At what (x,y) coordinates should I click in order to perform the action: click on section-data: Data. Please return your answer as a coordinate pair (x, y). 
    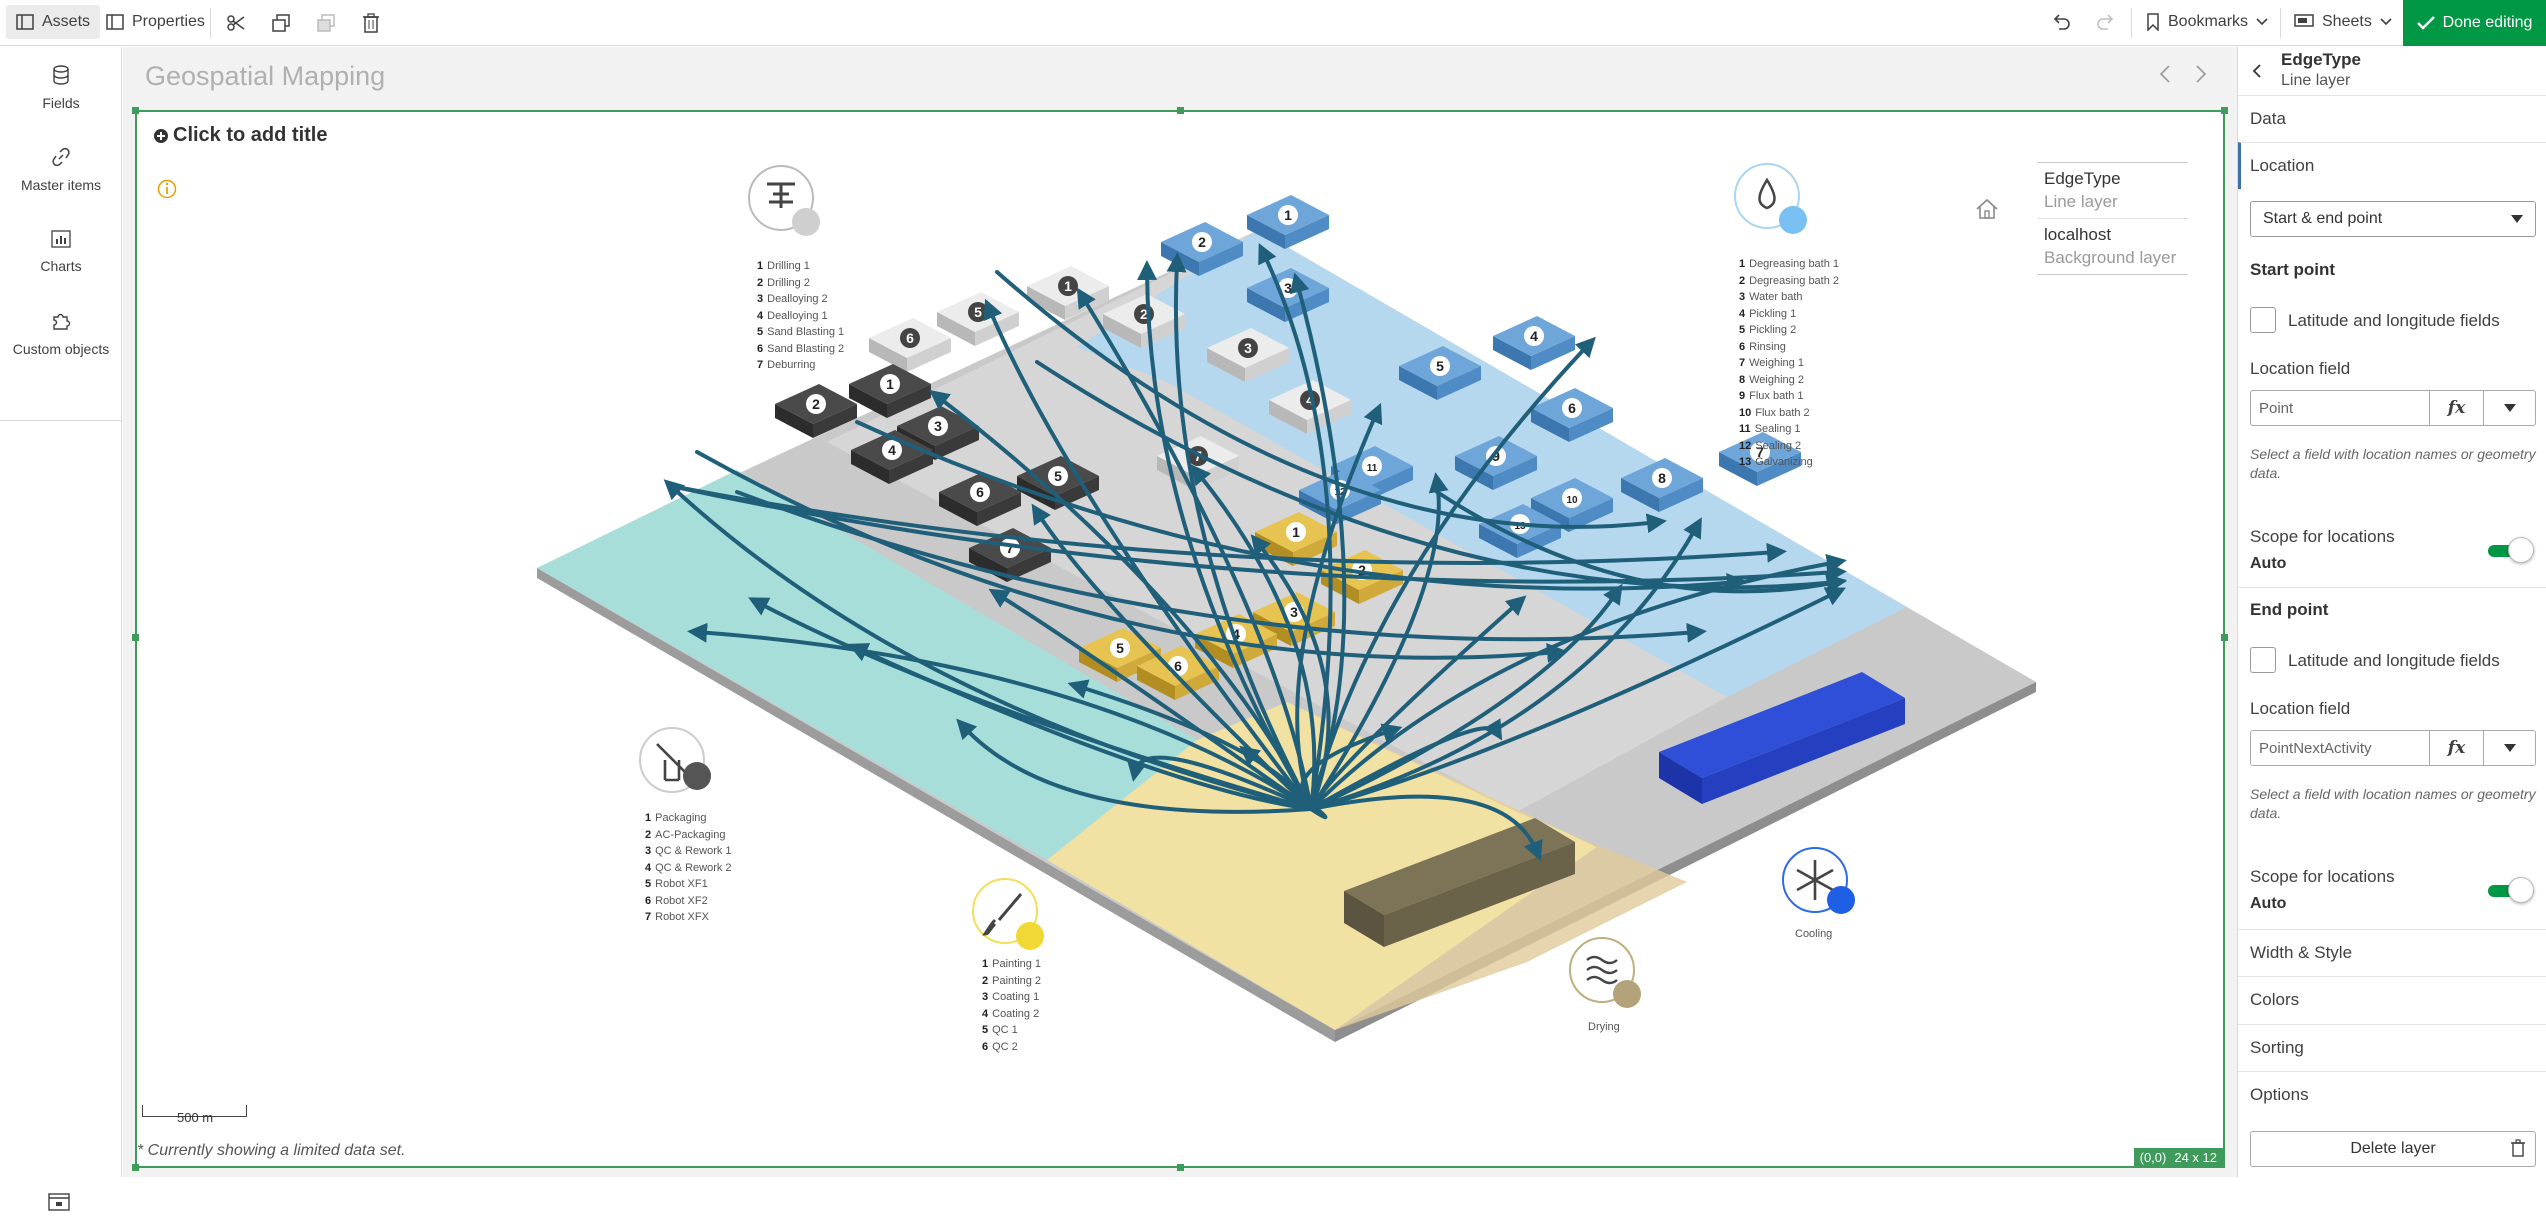
    Looking at the image, I should click on (2392, 118).